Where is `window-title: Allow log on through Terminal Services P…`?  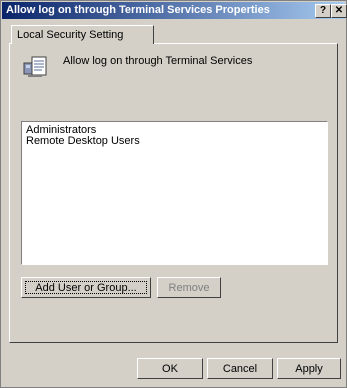 window-title: Allow log on through Terminal Services P… is located at coordinates (138, 10).